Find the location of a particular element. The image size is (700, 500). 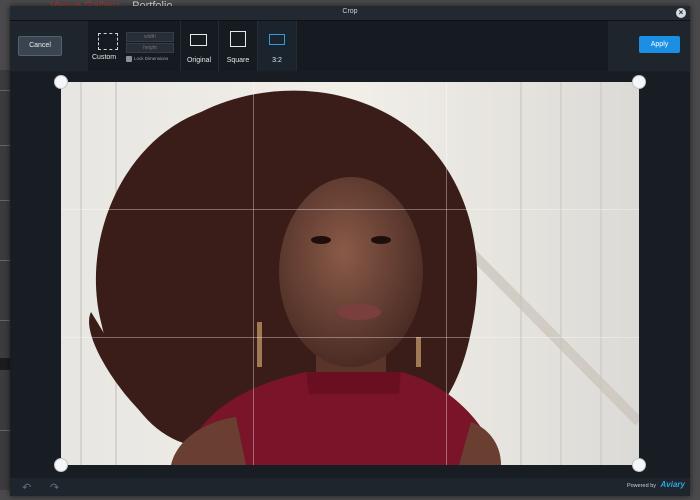

preset-custom-label: Custom is located at coordinates (104, 57).